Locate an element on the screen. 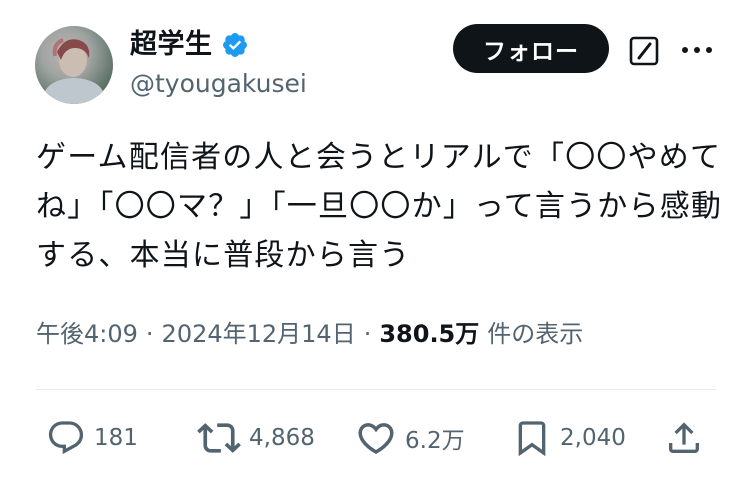 Image resolution: width=750 pixels, height=489 pixels. repost-count: 4,868 is located at coordinates (282, 438).